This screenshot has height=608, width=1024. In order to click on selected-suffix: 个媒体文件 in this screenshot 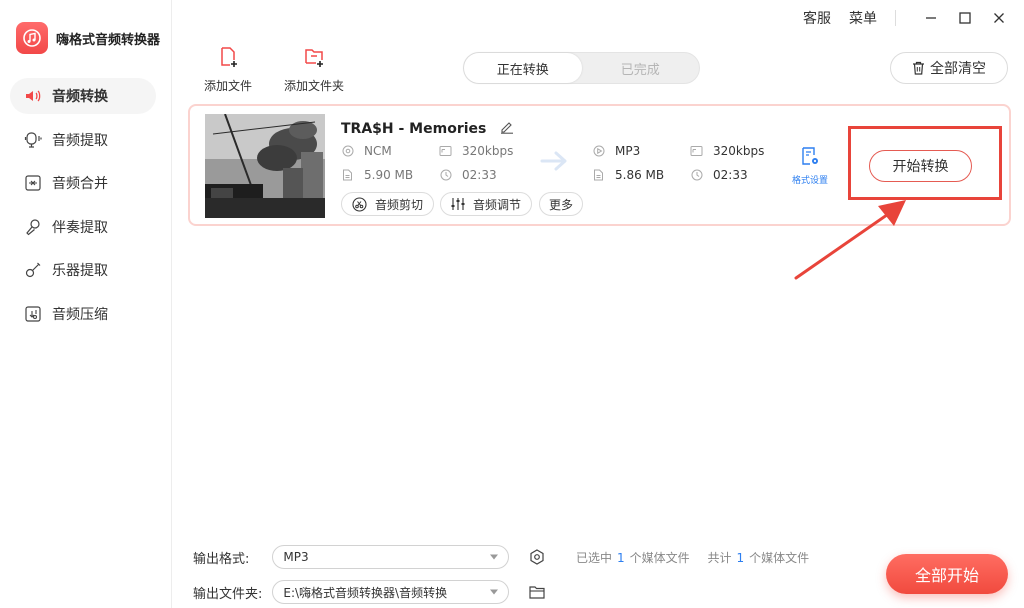, I will do `click(659, 558)`.